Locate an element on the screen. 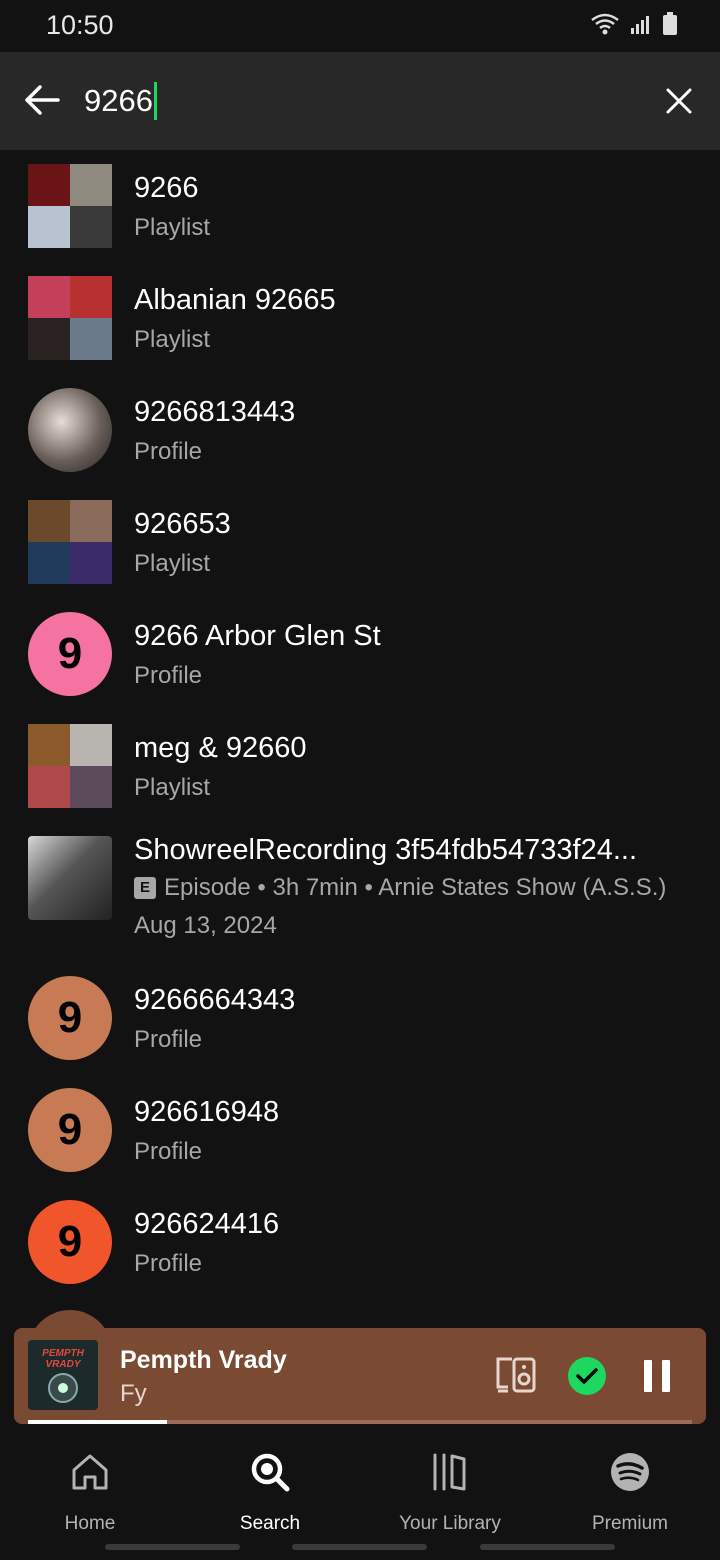  result-title: meg & 92660 is located at coordinates (220, 748).